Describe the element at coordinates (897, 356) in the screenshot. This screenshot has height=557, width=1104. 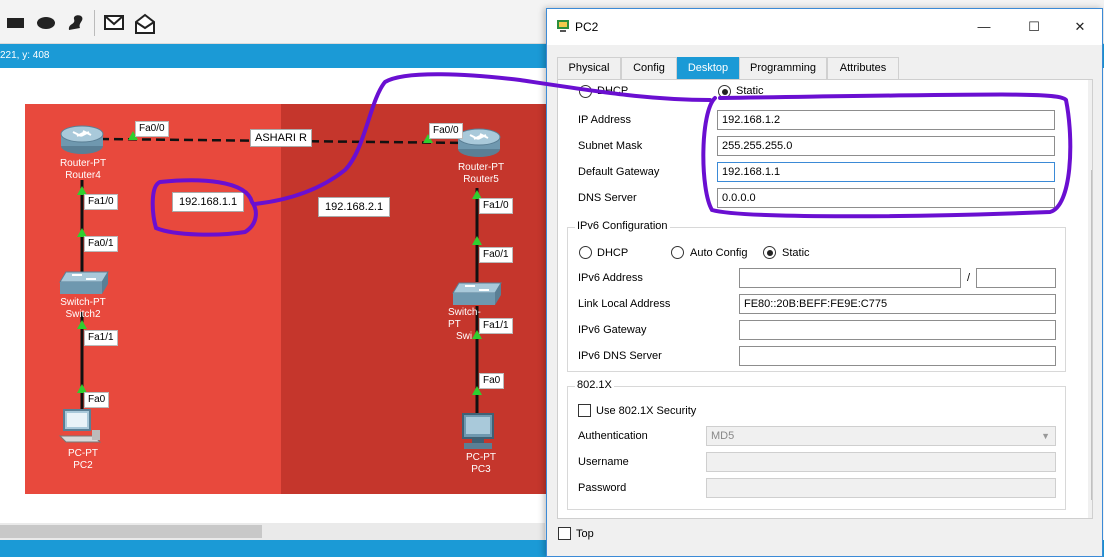
I see `ipv6-dns-server-field` at that location.